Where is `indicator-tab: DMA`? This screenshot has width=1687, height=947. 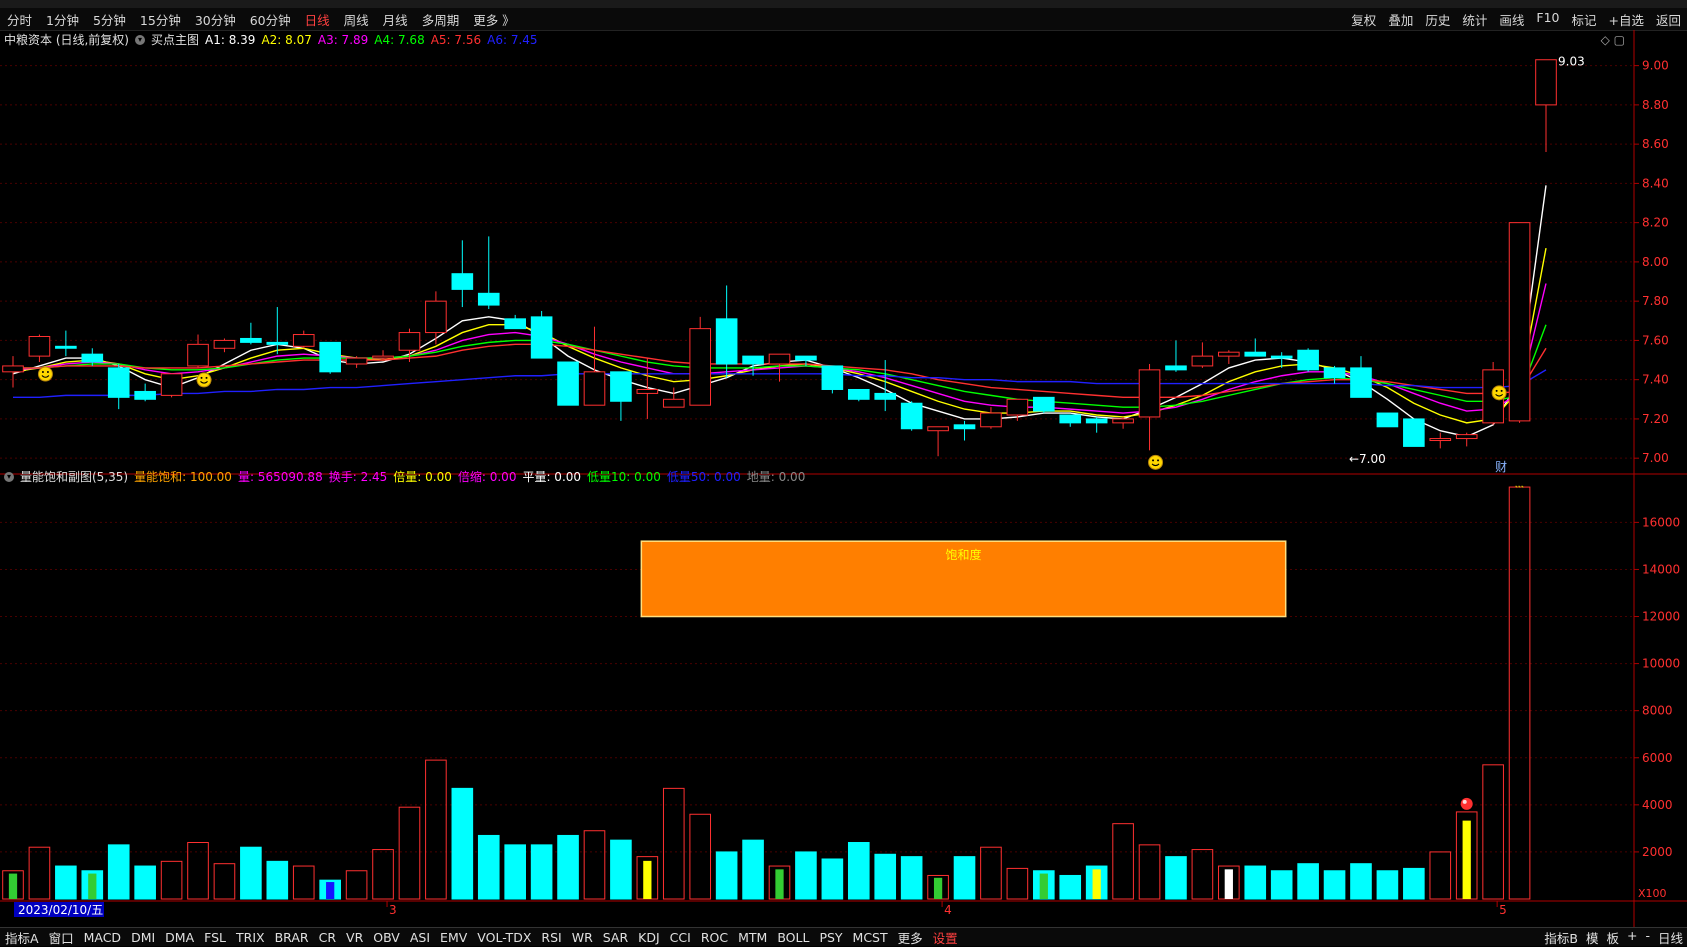 indicator-tab: DMA is located at coordinates (179, 937).